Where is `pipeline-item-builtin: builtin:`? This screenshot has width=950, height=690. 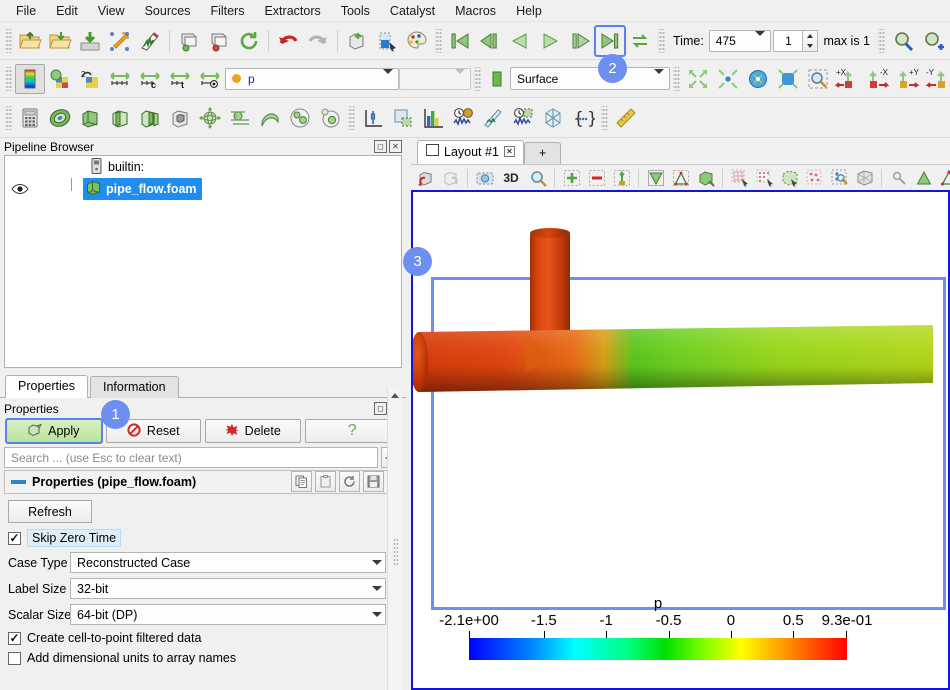
pipeline-item-builtin: builtin: is located at coordinates (203, 173).